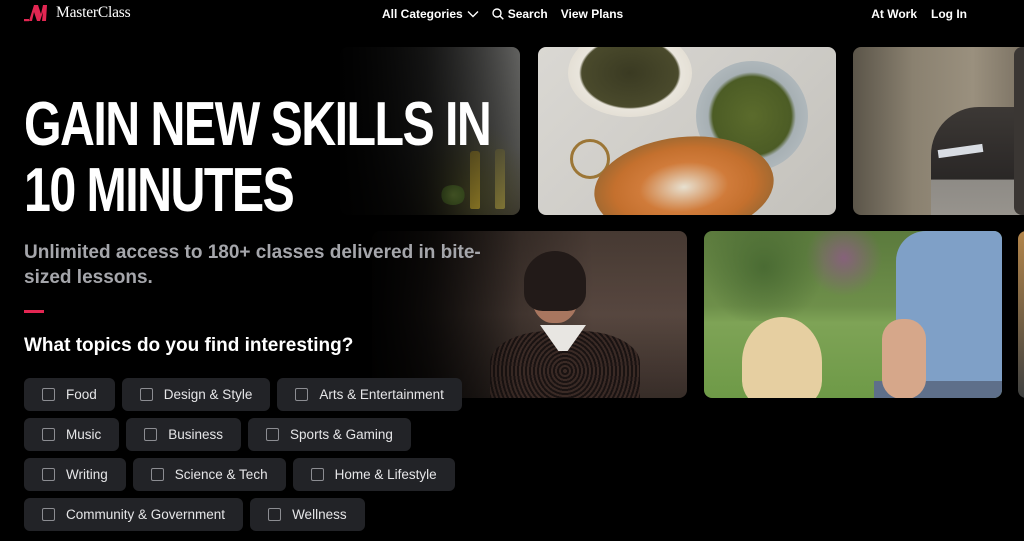  I want to click on puppy-shape, so click(782, 357).